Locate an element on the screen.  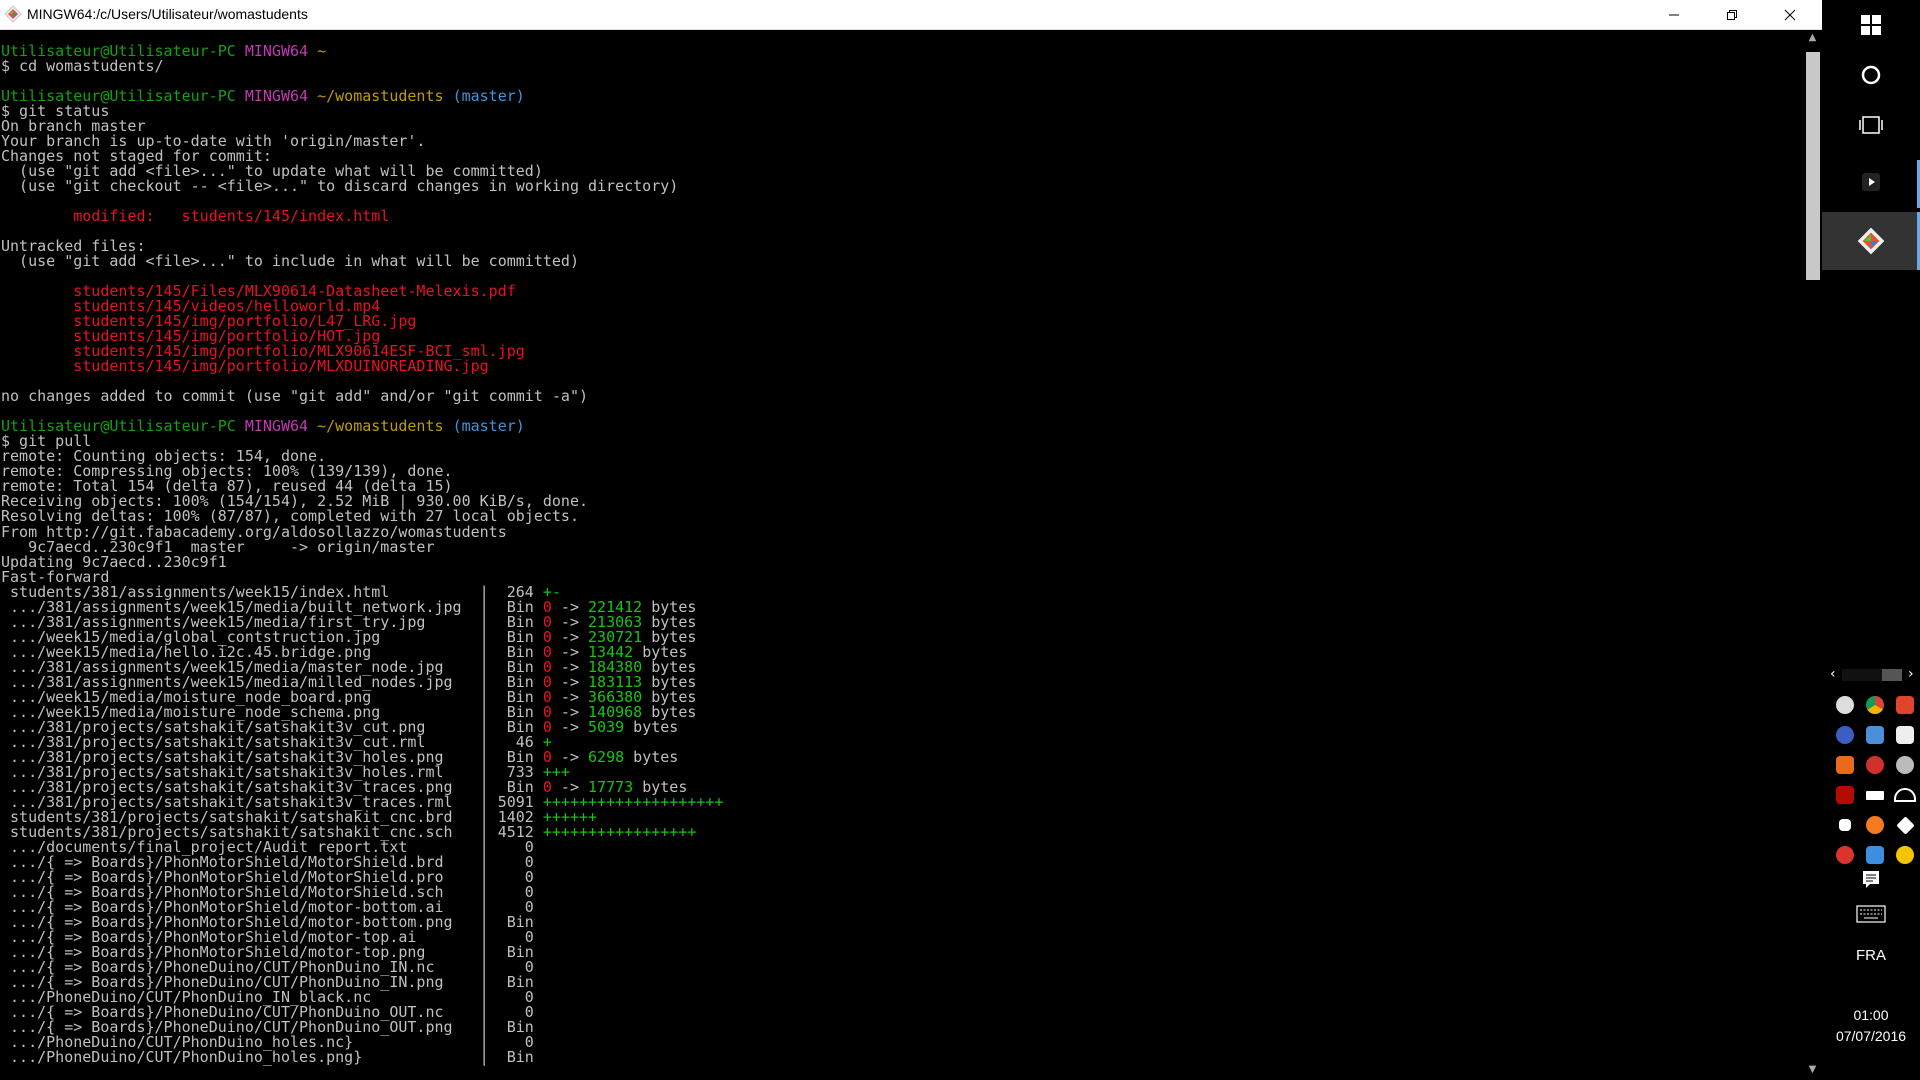
tool-icon is located at coordinates (1875, 735).